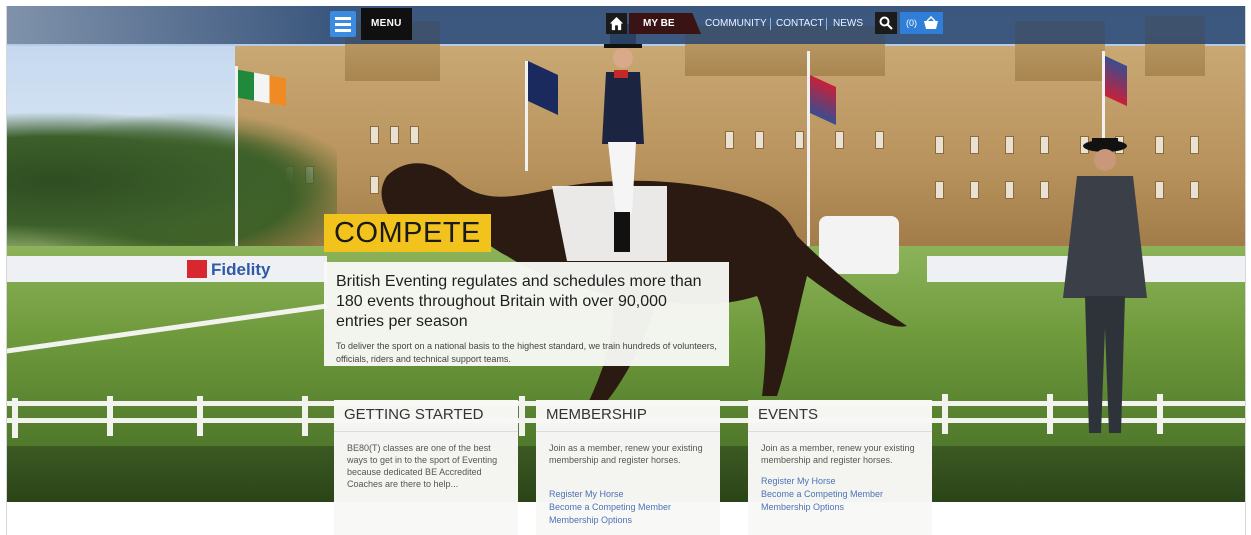 The width and height of the screenshot is (1251, 535). Describe the element at coordinates (931, 22) in the screenshot. I see `basket-icon` at that location.